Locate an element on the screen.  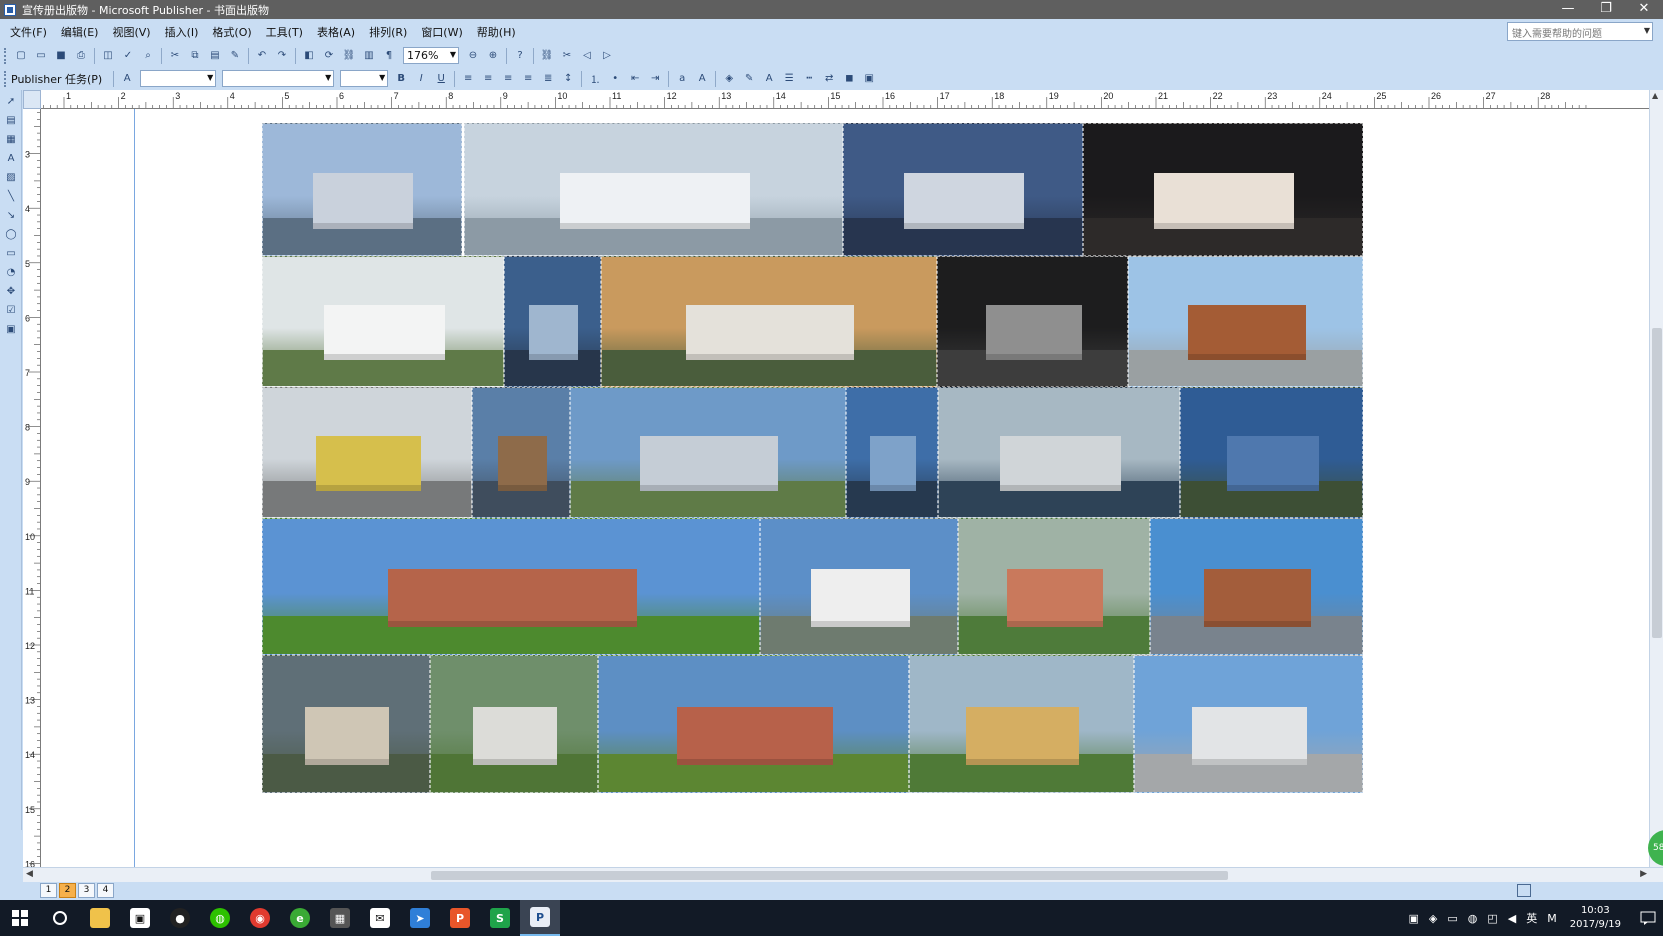
undo-icon: ↶ is located at coordinates (262, 56).